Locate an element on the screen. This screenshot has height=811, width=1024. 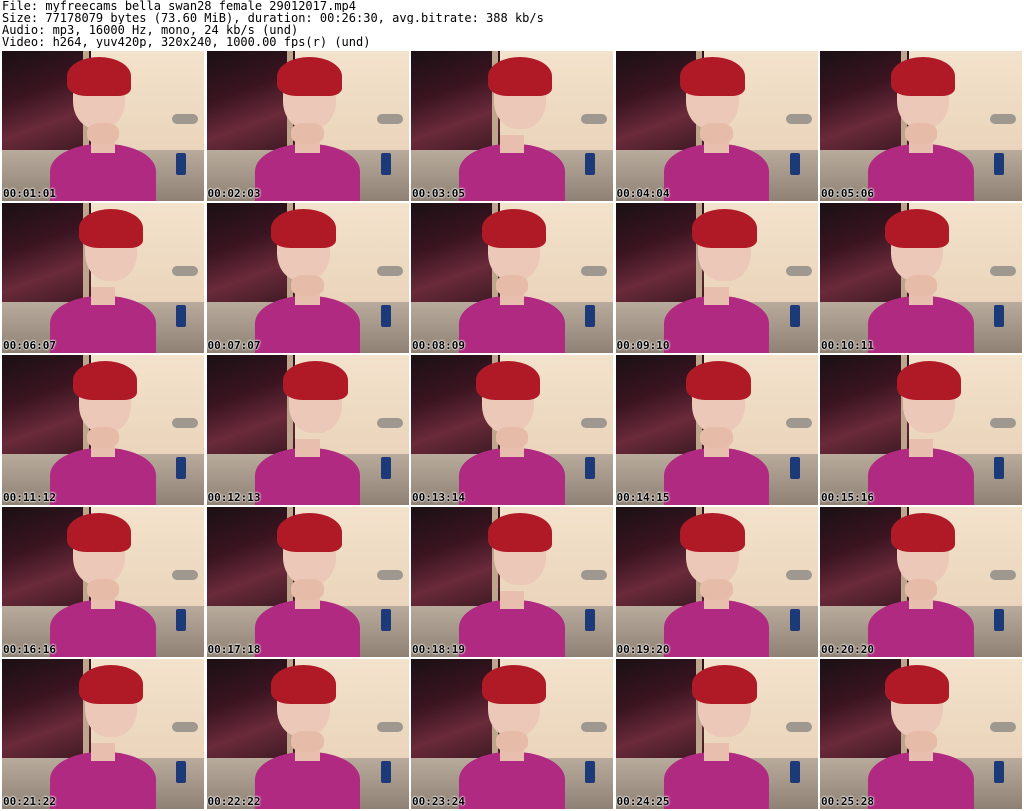
thumbnail-timestamp: 00:14:15 is located at coordinates (643, 497).